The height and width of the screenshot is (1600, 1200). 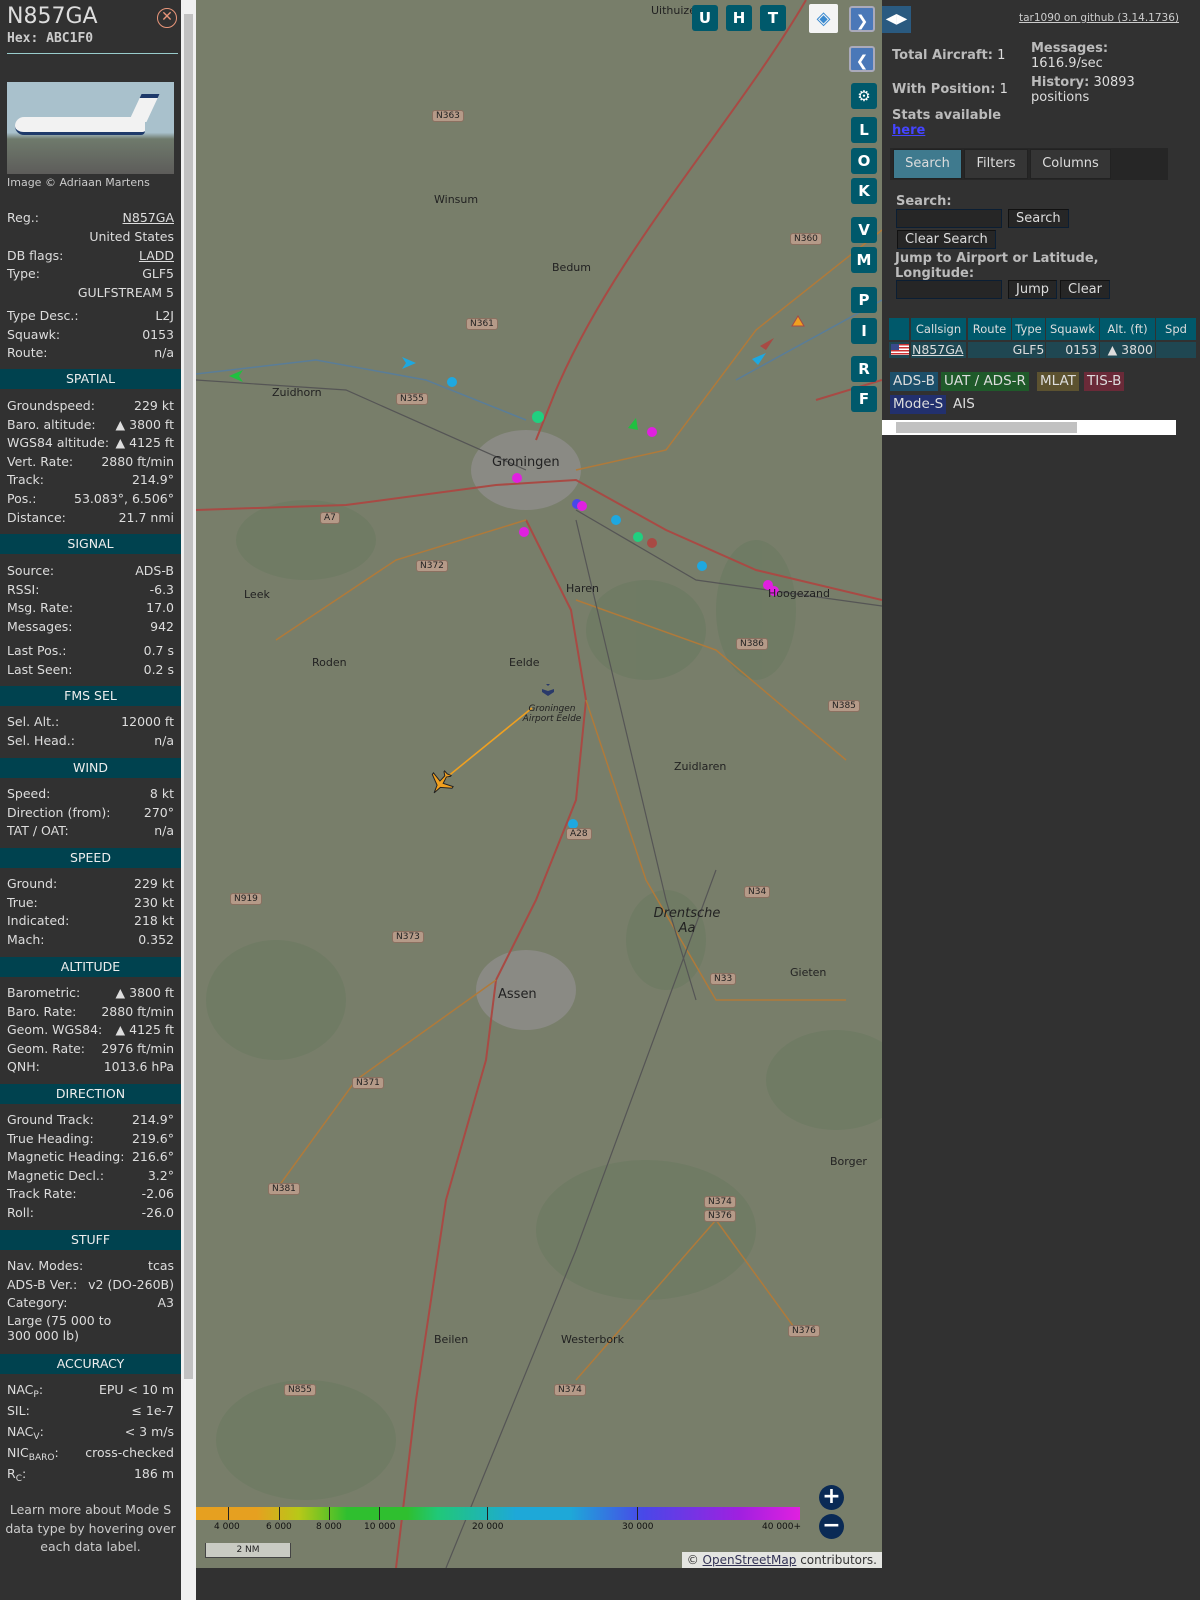 I want to click on detail-label: Magnetic Heading:, so click(x=66, y=1157).